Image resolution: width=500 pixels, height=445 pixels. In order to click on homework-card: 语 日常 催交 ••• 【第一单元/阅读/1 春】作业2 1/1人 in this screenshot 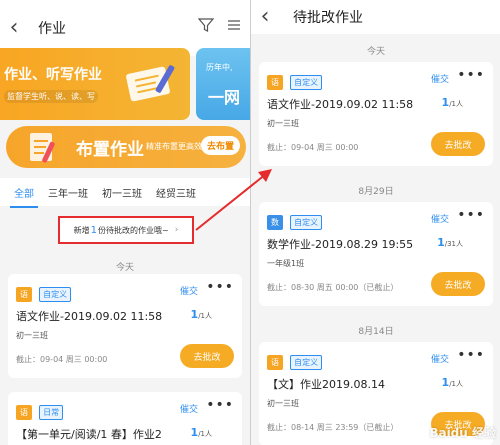, I will do `click(125, 418)`.